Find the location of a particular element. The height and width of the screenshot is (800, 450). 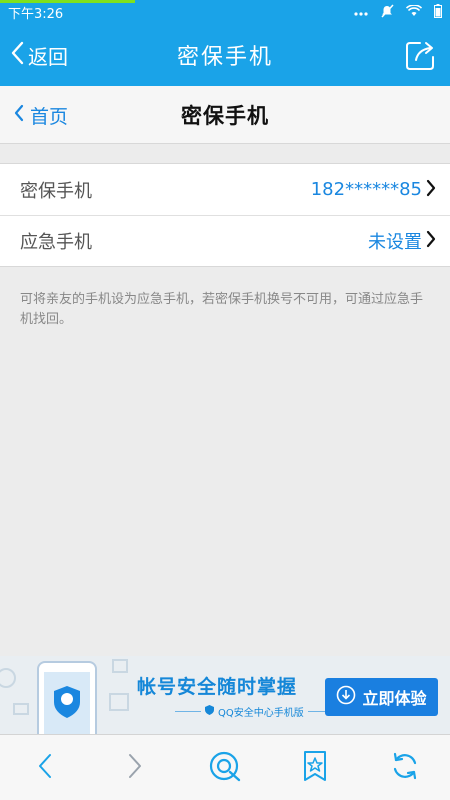

back-nav-button is located at coordinates (45, 768).